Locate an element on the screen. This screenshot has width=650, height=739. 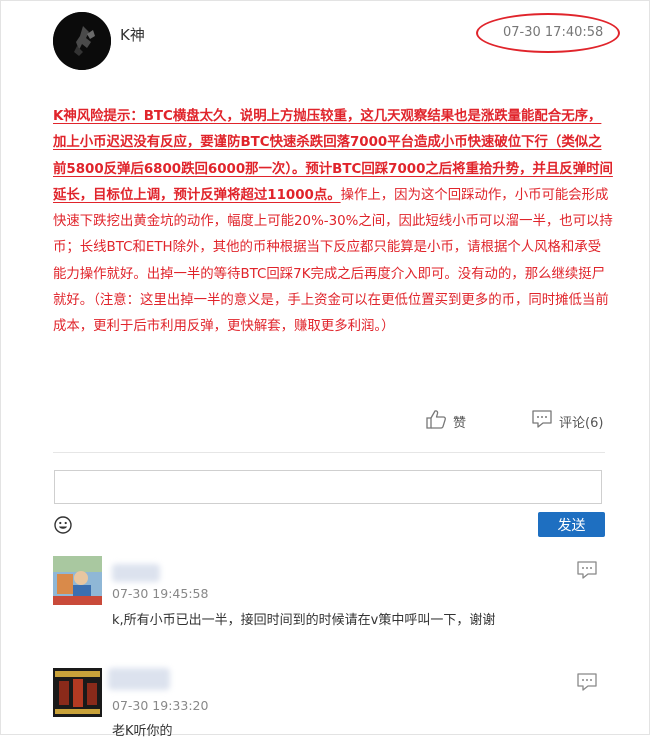
emoji-icon is located at coordinates (63, 525).